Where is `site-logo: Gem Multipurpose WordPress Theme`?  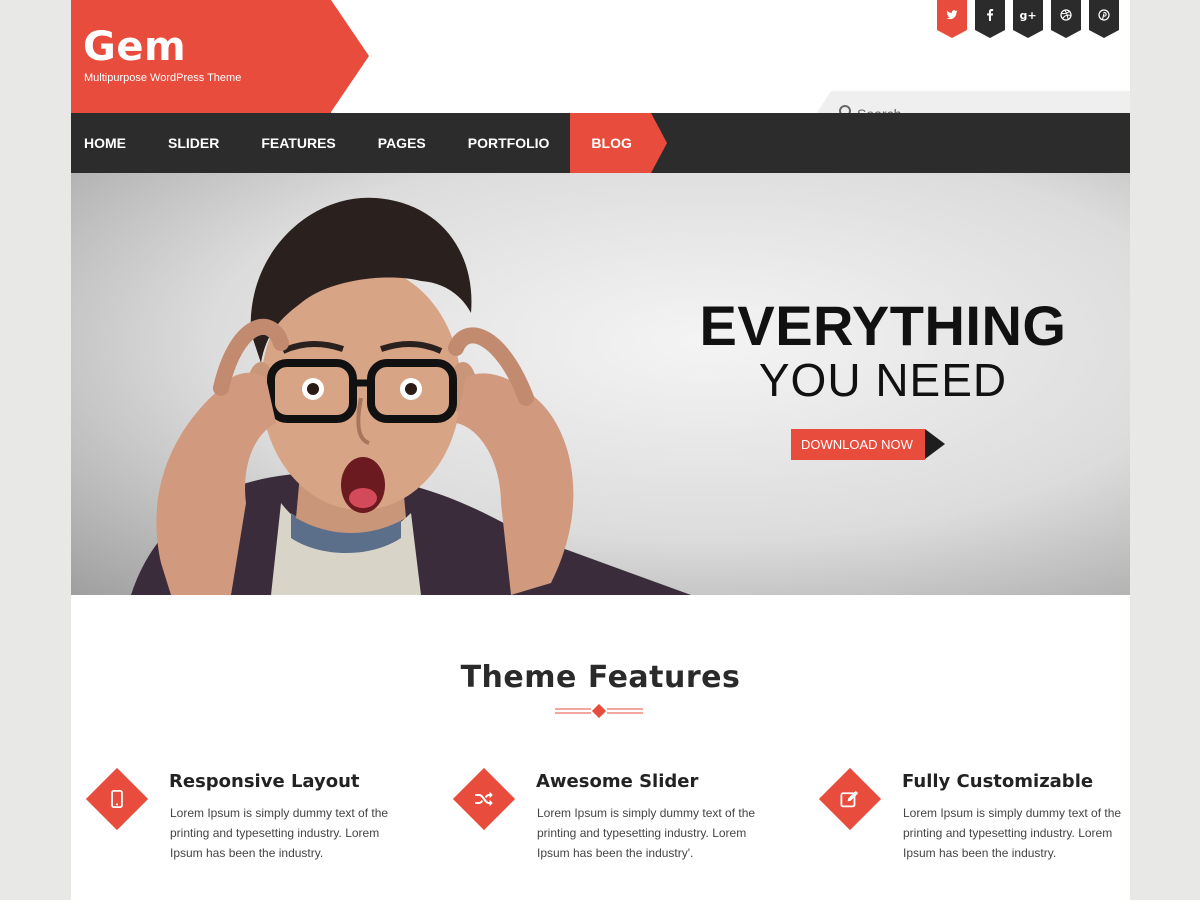
site-logo: Gem Multipurpose WordPress Theme is located at coordinates (201, 56).